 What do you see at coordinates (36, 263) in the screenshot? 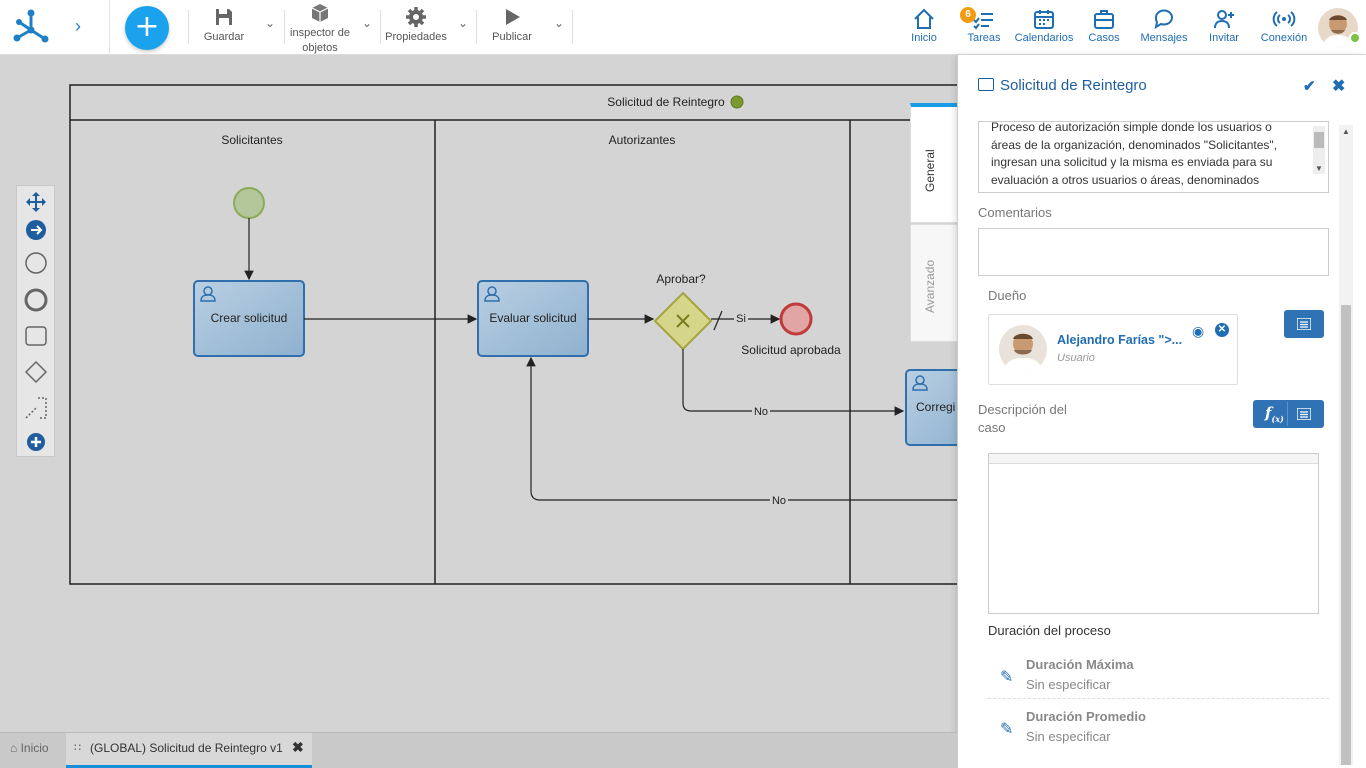
I see `start-event-tool-icon` at bounding box center [36, 263].